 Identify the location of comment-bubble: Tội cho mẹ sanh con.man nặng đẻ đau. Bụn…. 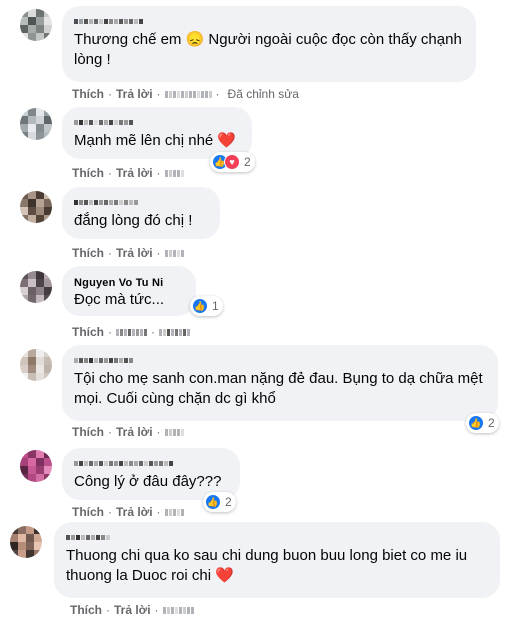
(280, 383).